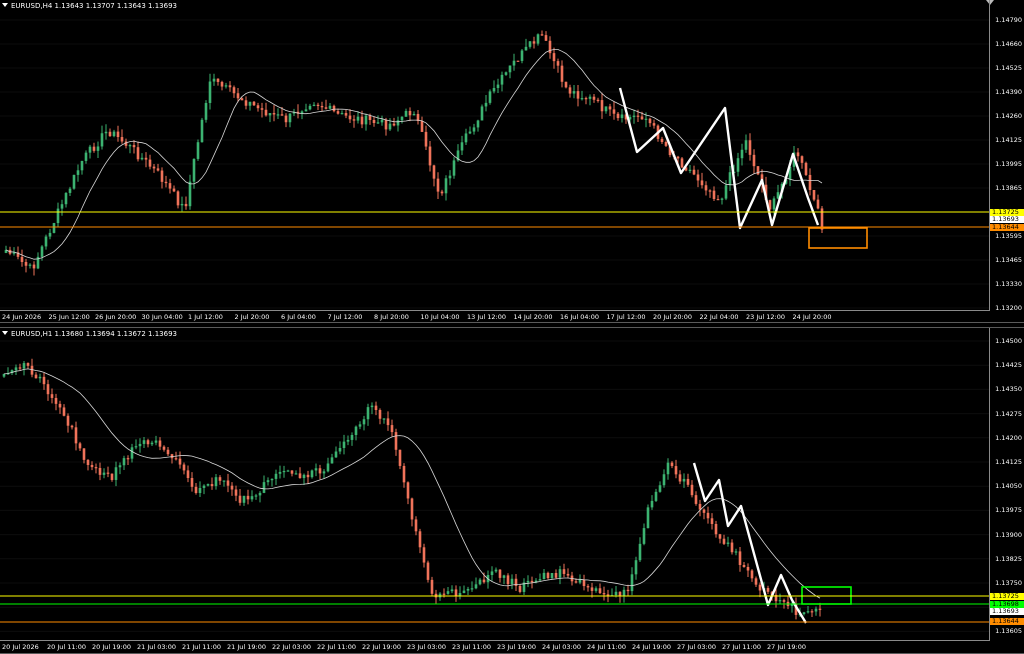  I want to click on price-tick-label: 1.13825, so click(1008, 558).